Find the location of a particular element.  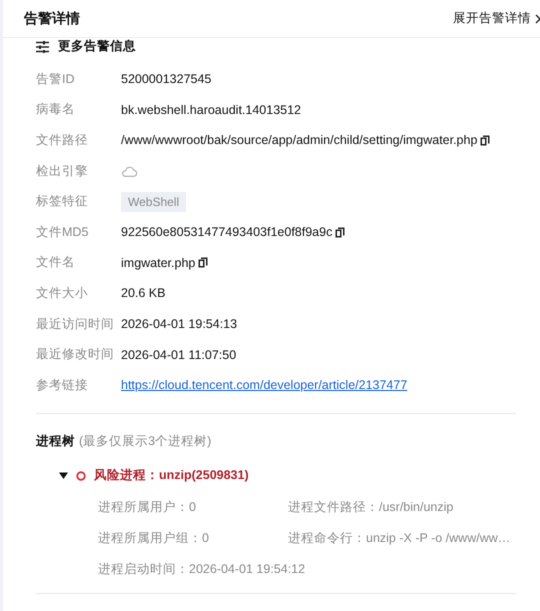

section-note: (最多仅展示3个进程树) is located at coordinates (145, 441).